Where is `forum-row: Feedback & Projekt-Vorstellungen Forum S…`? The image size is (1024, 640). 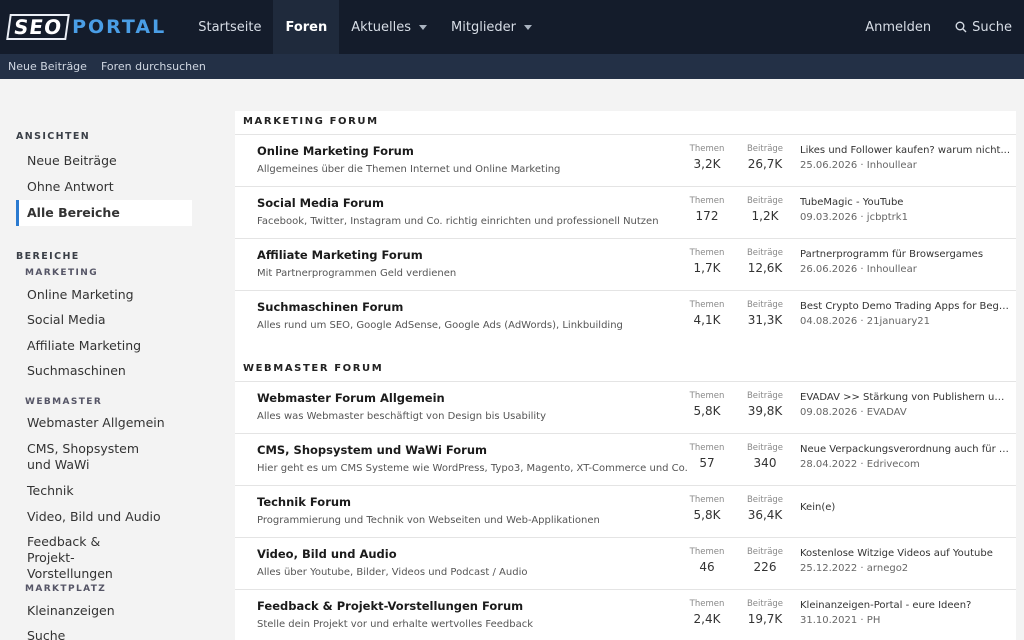 forum-row: Feedback & Projekt-Vorstellungen Forum S… is located at coordinates (625, 614).